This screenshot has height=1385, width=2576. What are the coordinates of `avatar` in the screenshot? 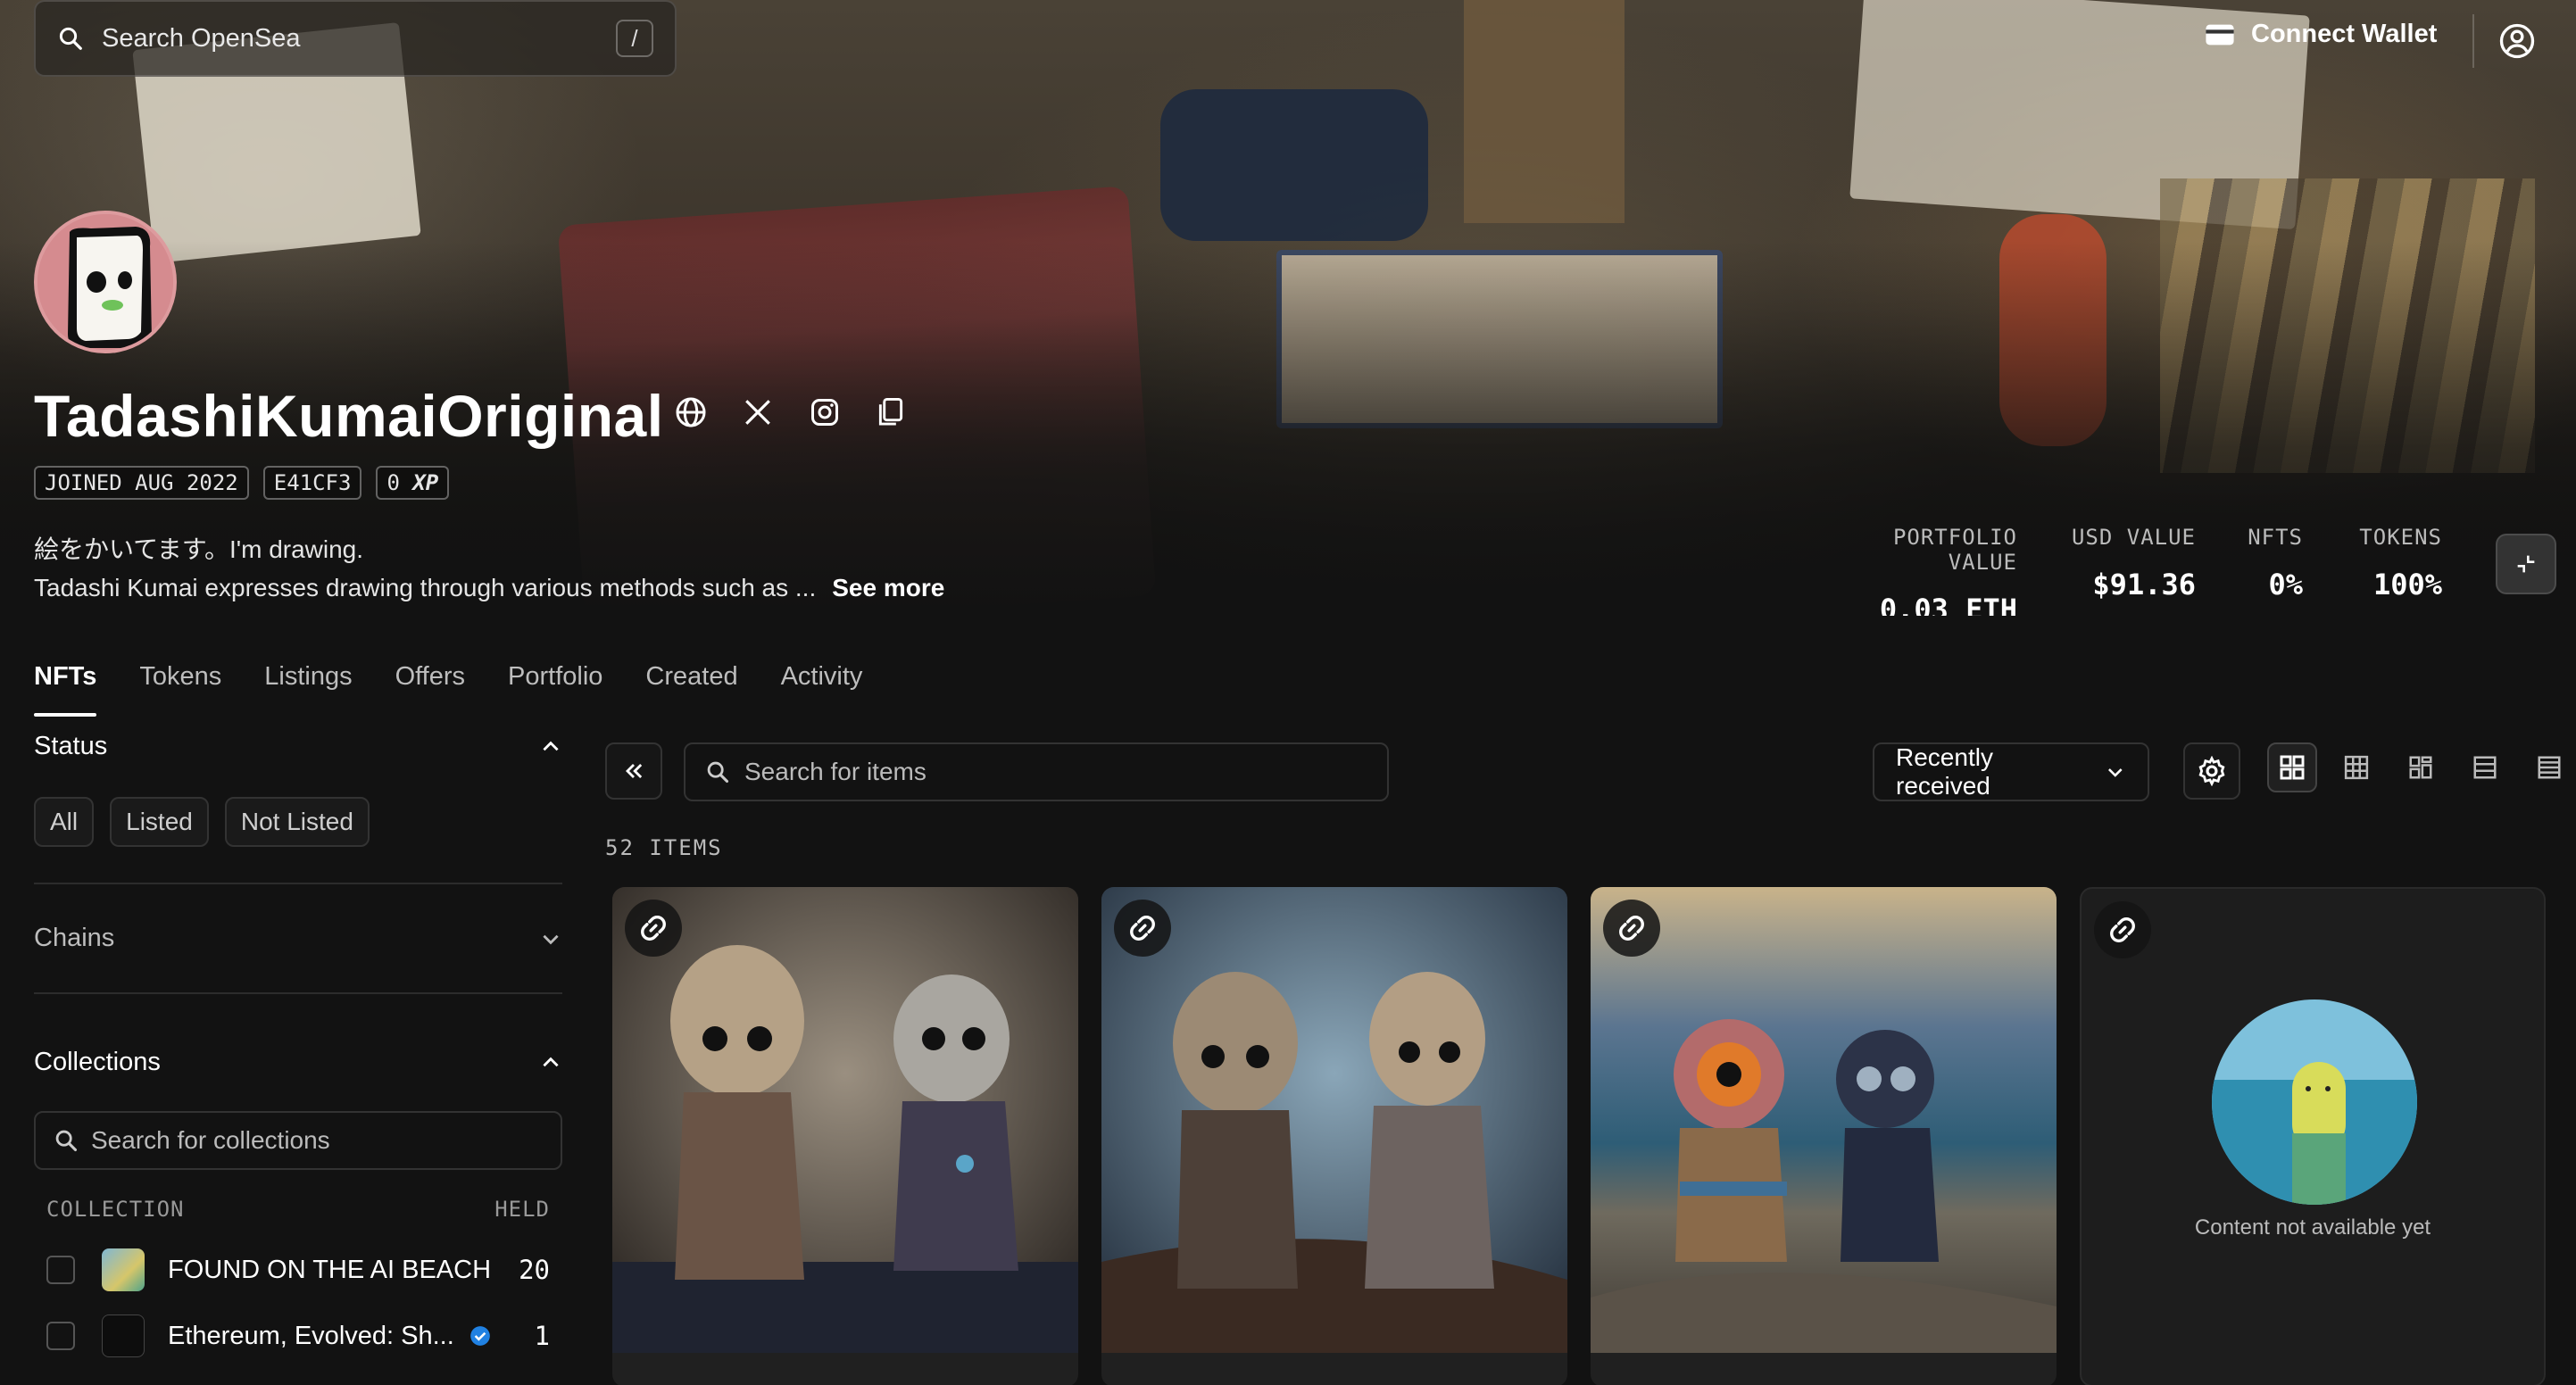 It's located at (106, 282).